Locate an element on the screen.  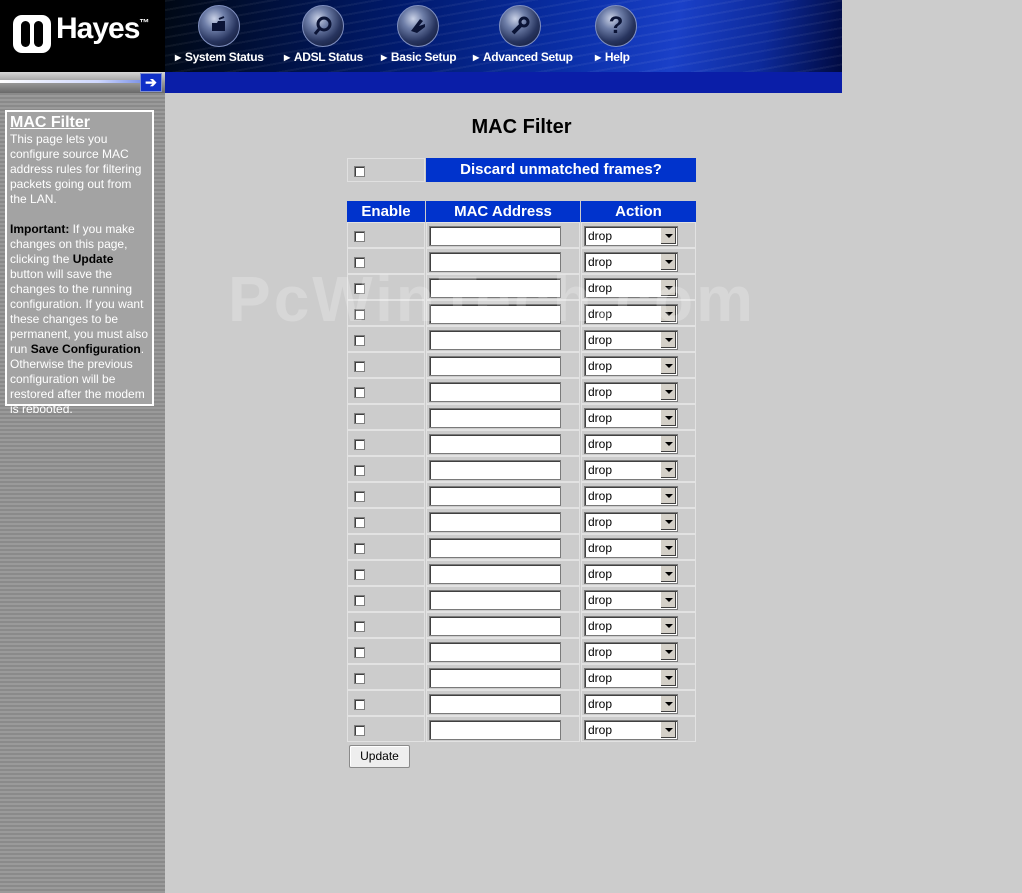
nav-label-advanced-setup: ▶ Advanced Setup is located at coordinates (523, 57).